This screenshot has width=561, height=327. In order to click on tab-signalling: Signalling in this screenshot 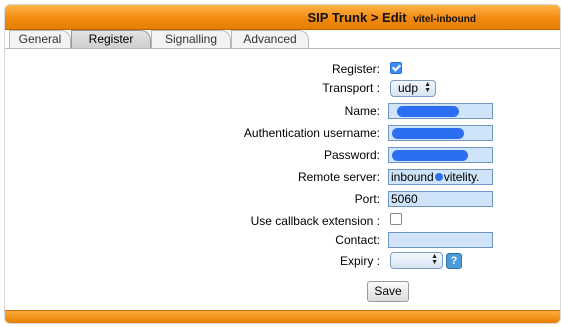, I will do `click(191, 39)`.